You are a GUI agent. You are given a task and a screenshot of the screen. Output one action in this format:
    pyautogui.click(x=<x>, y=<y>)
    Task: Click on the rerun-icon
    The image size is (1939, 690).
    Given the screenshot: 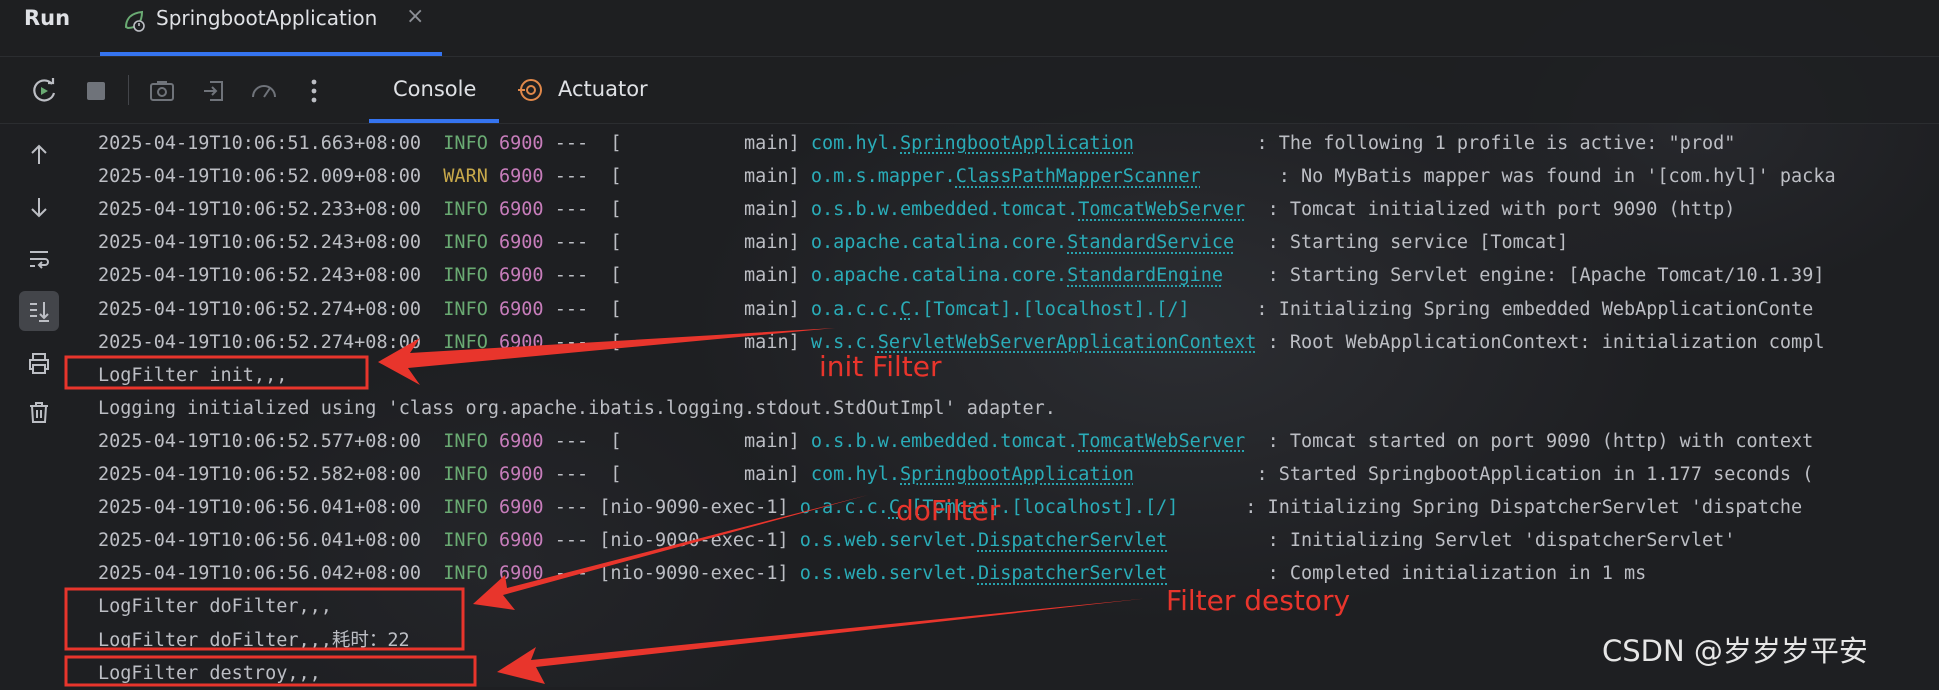 What is the action you would take?
    pyautogui.click(x=44, y=91)
    